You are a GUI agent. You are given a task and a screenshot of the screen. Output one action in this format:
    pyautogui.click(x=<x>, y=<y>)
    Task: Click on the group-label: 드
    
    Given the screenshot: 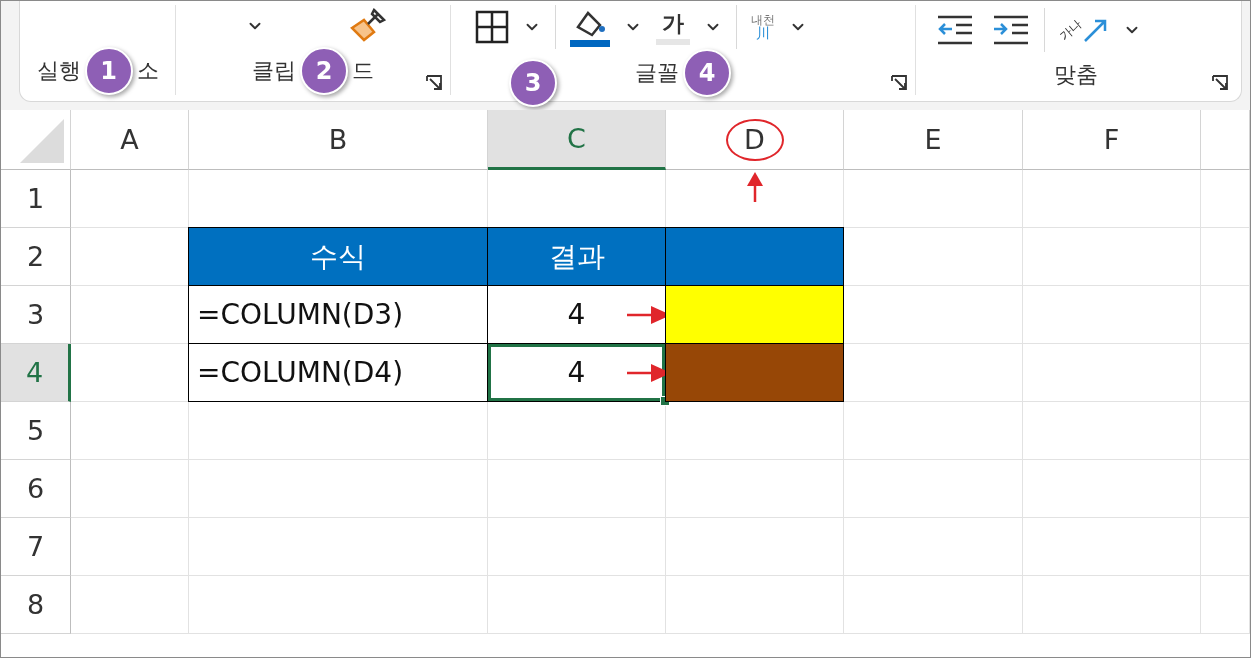 What is the action you would take?
    pyautogui.click(x=363, y=71)
    